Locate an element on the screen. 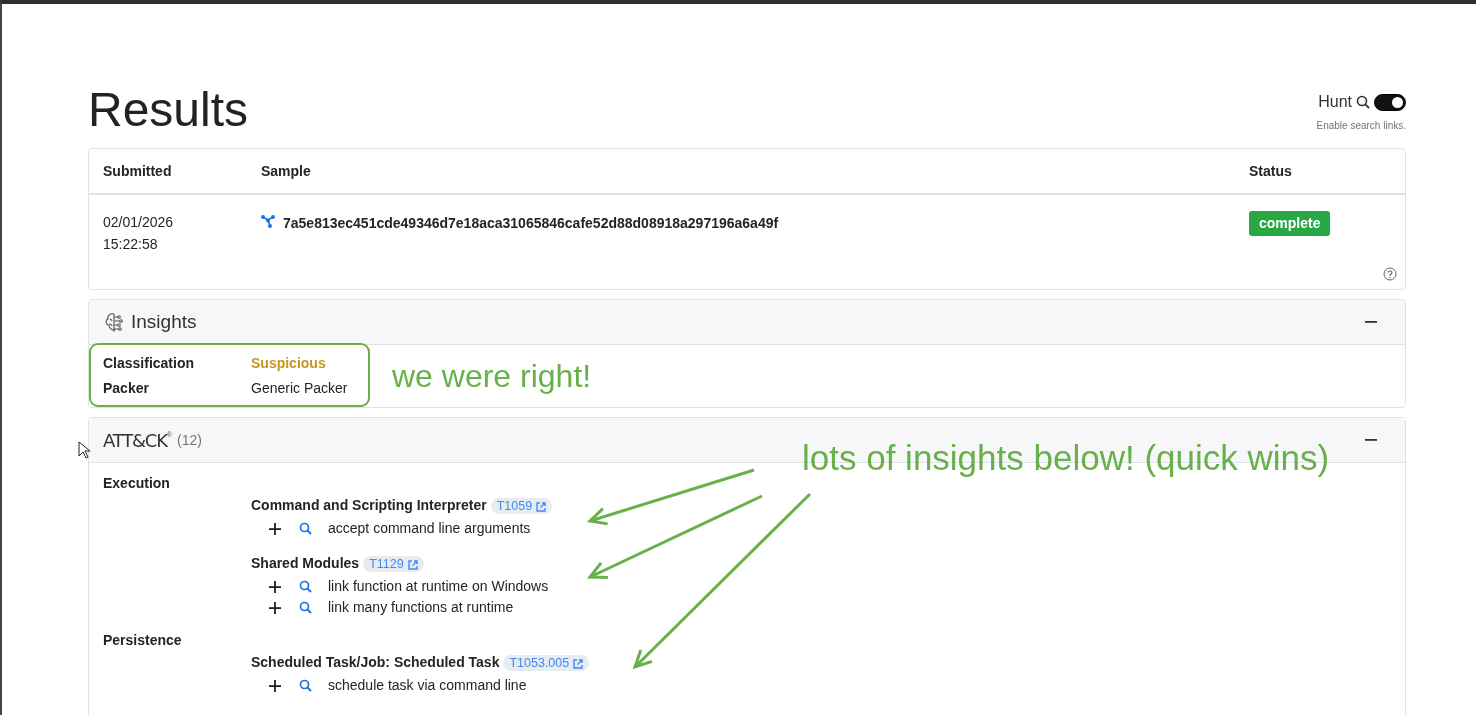 The image size is (1476, 715). technique-name: Scheduled Task/Job: Scheduled Task is located at coordinates (375, 662).